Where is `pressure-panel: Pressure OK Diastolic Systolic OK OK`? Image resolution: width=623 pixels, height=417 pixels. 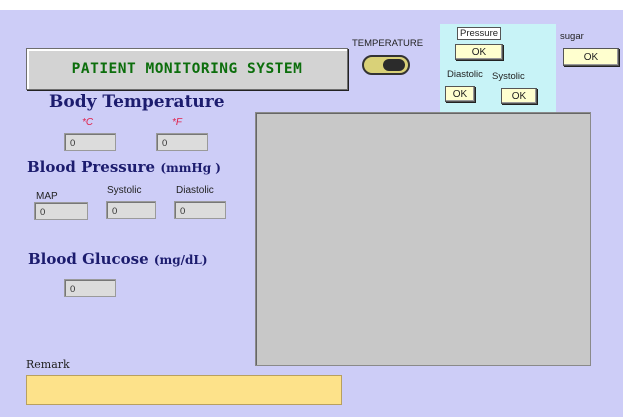 pressure-panel: Pressure OK Diastolic Systolic OK OK is located at coordinates (498, 68).